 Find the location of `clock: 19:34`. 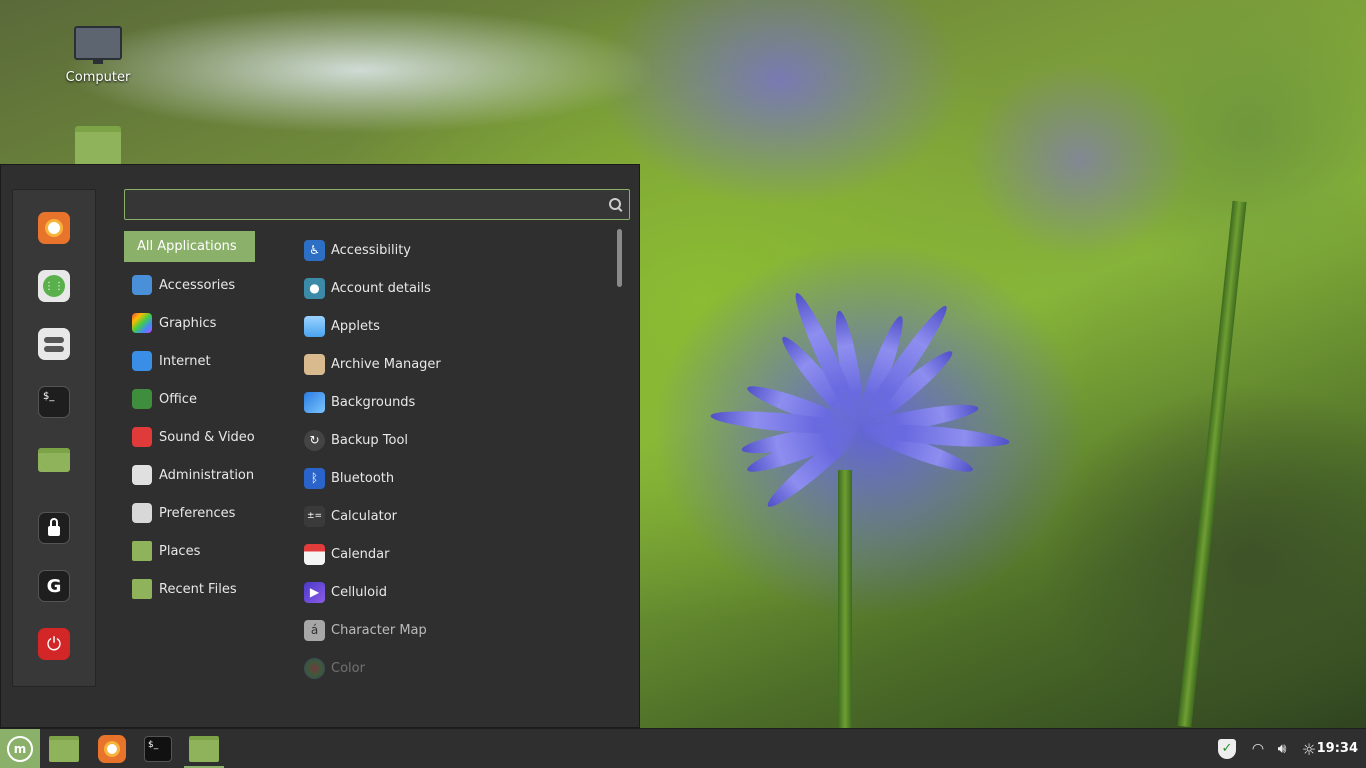

clock: 19:34 is located at coordinates (1337, 748).